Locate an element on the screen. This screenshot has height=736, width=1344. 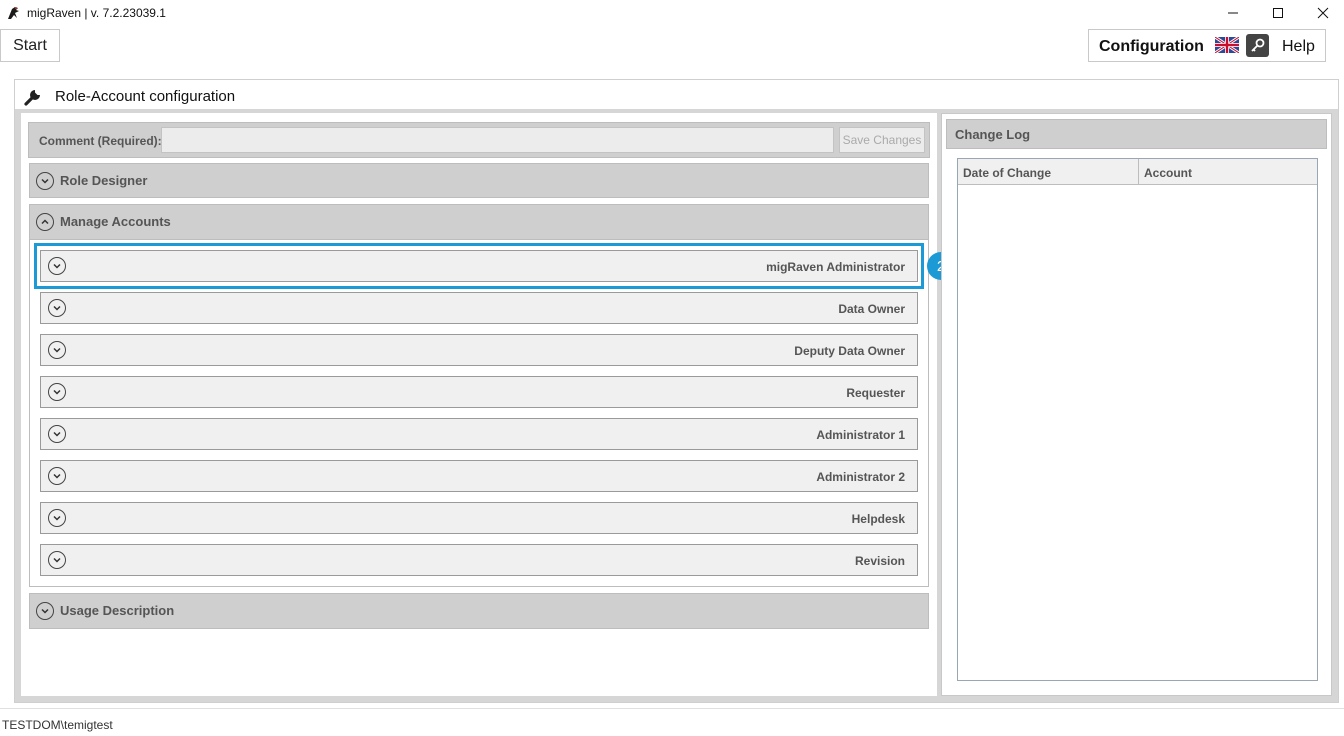
section-label: Usage Description is located at coordinates (117, 610).